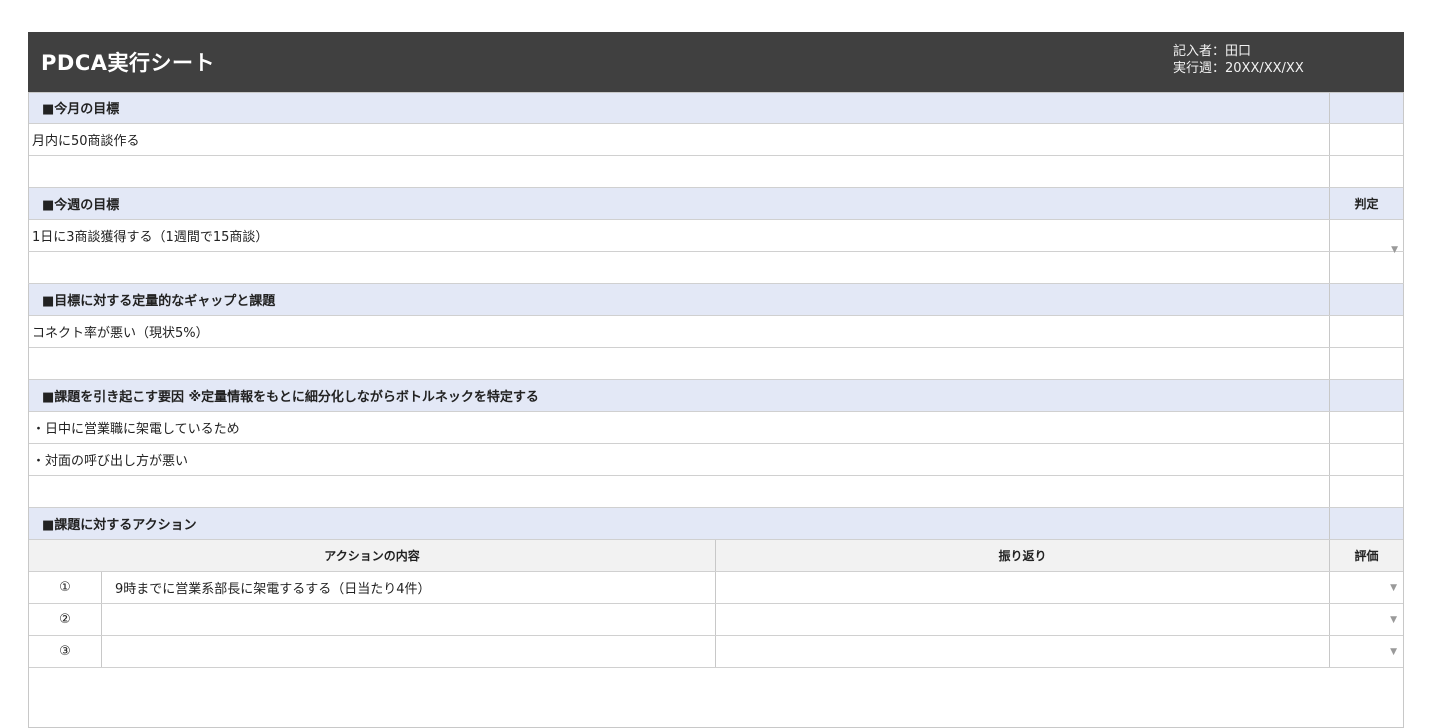 Image resolution: width=1432 pixels, height=728 pixels. I want to click on section-heading: ■今週の目標, so click(679, 203).